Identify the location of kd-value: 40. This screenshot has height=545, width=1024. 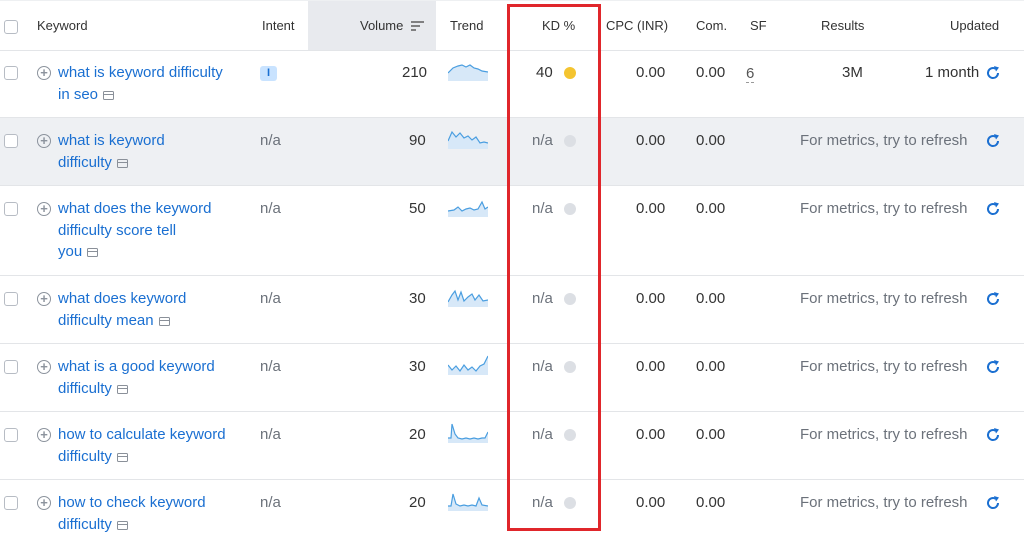
(544, 72).